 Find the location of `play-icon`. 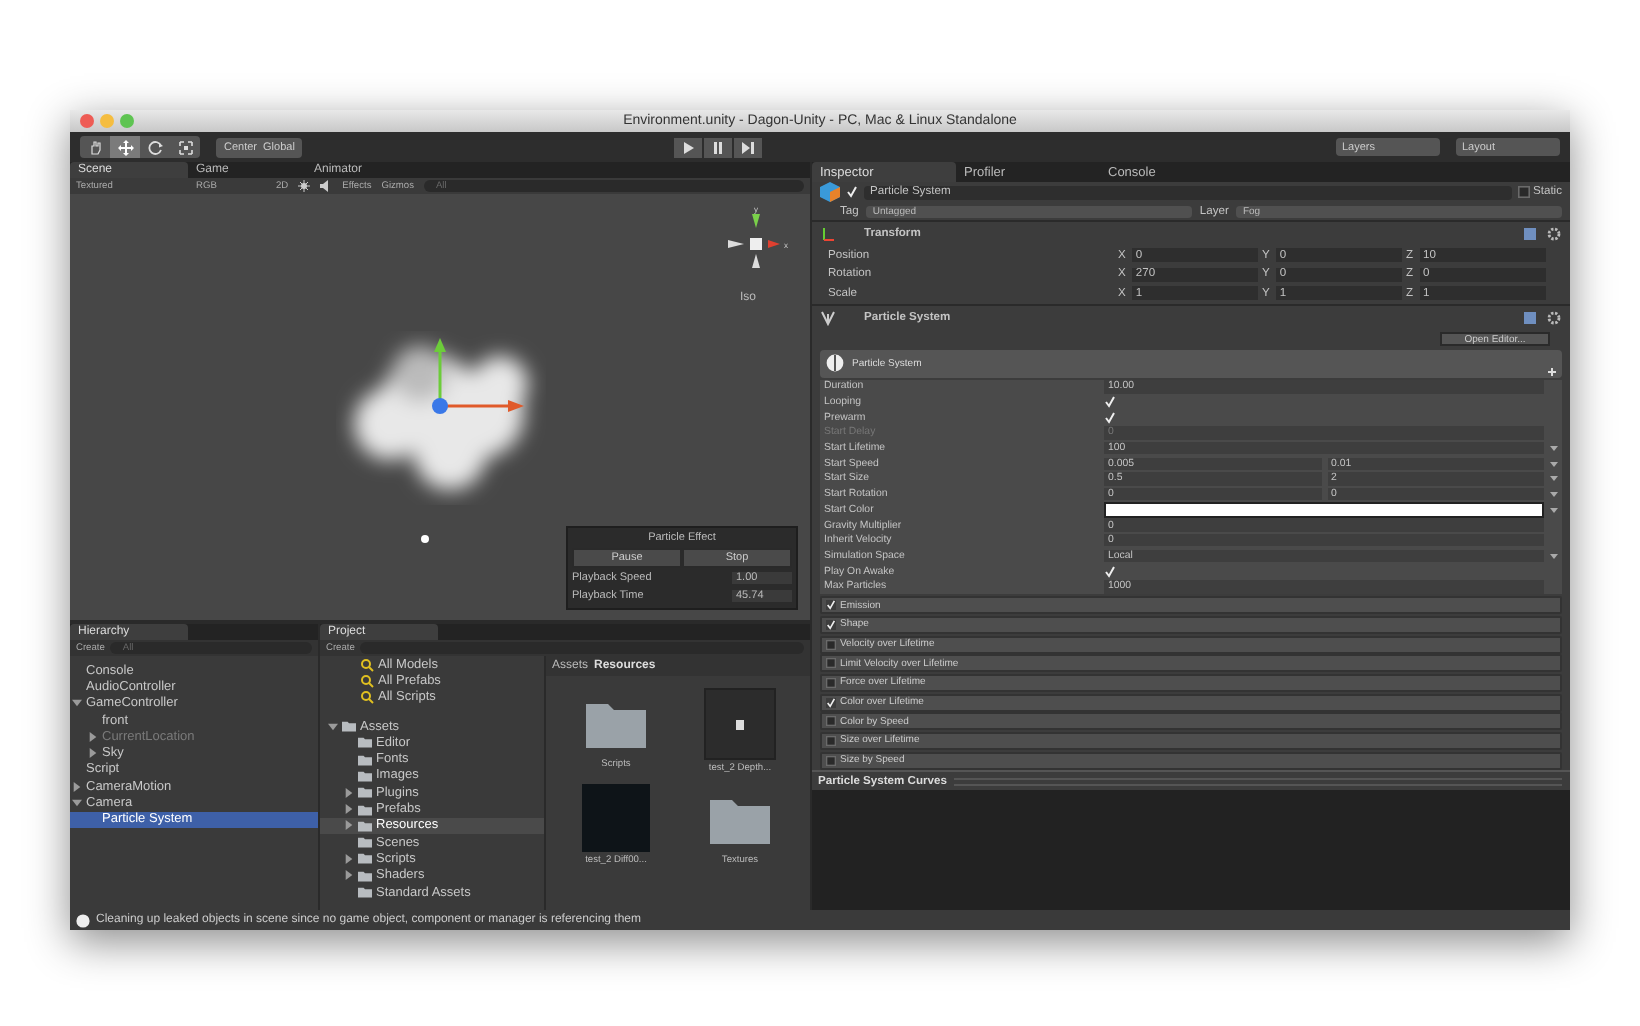

play-icon is located at coordinates (688, 147).